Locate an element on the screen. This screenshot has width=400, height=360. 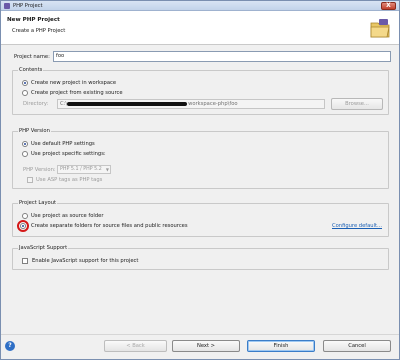
existing-source-label: Create project from existing source is located at coordinates (77, 93).